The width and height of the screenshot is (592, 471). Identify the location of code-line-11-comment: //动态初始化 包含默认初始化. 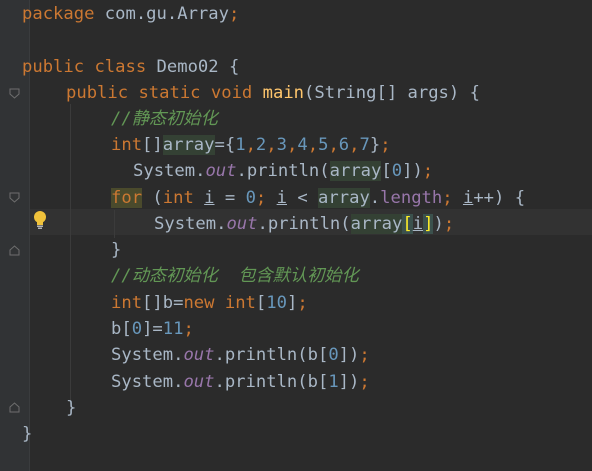
(235, 276).